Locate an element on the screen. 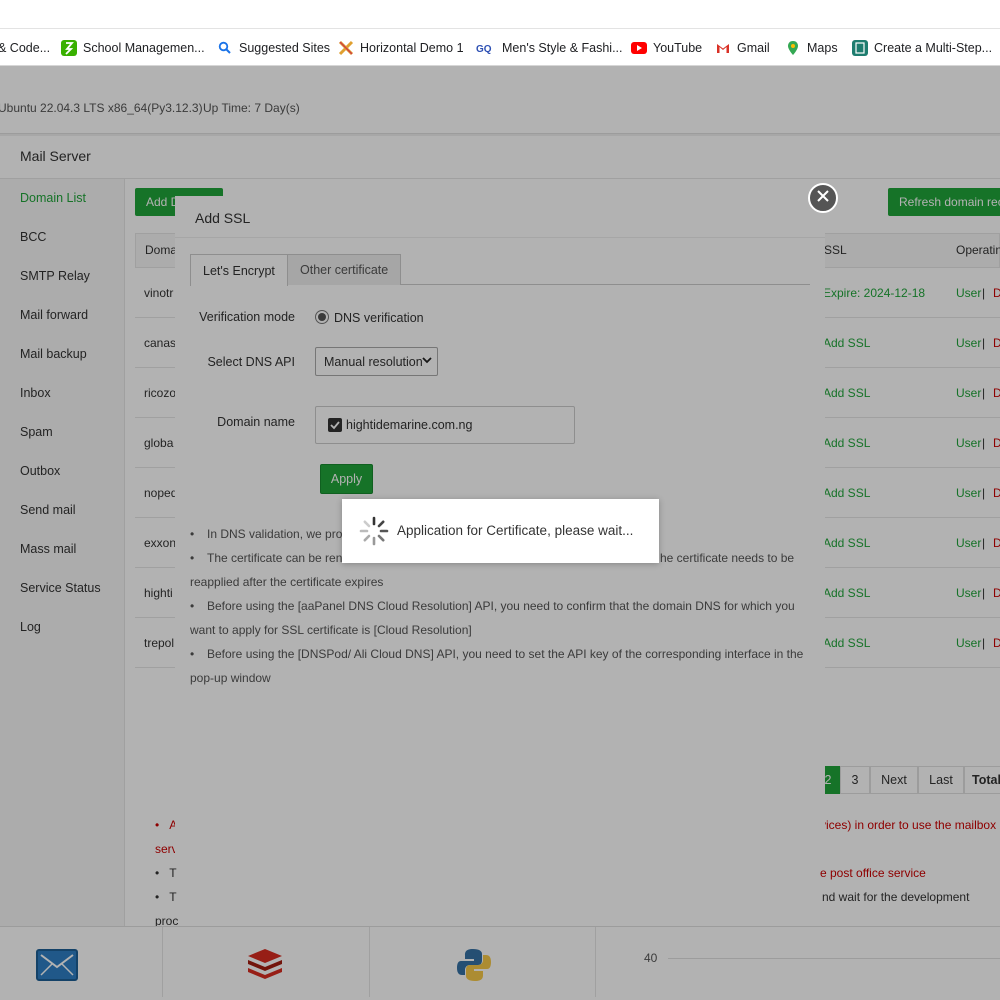 The image size is (1000, 1000). browser-top-strip is located at coordinates (500, 14).